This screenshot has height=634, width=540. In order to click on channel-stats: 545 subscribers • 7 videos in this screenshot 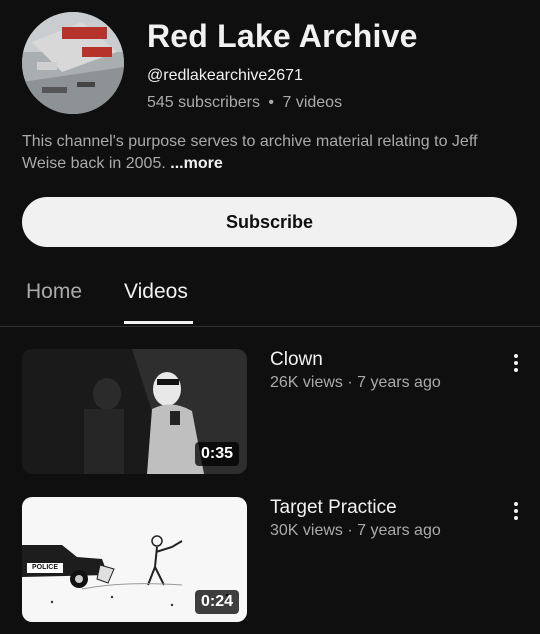, I will do `click(244, 103)`.